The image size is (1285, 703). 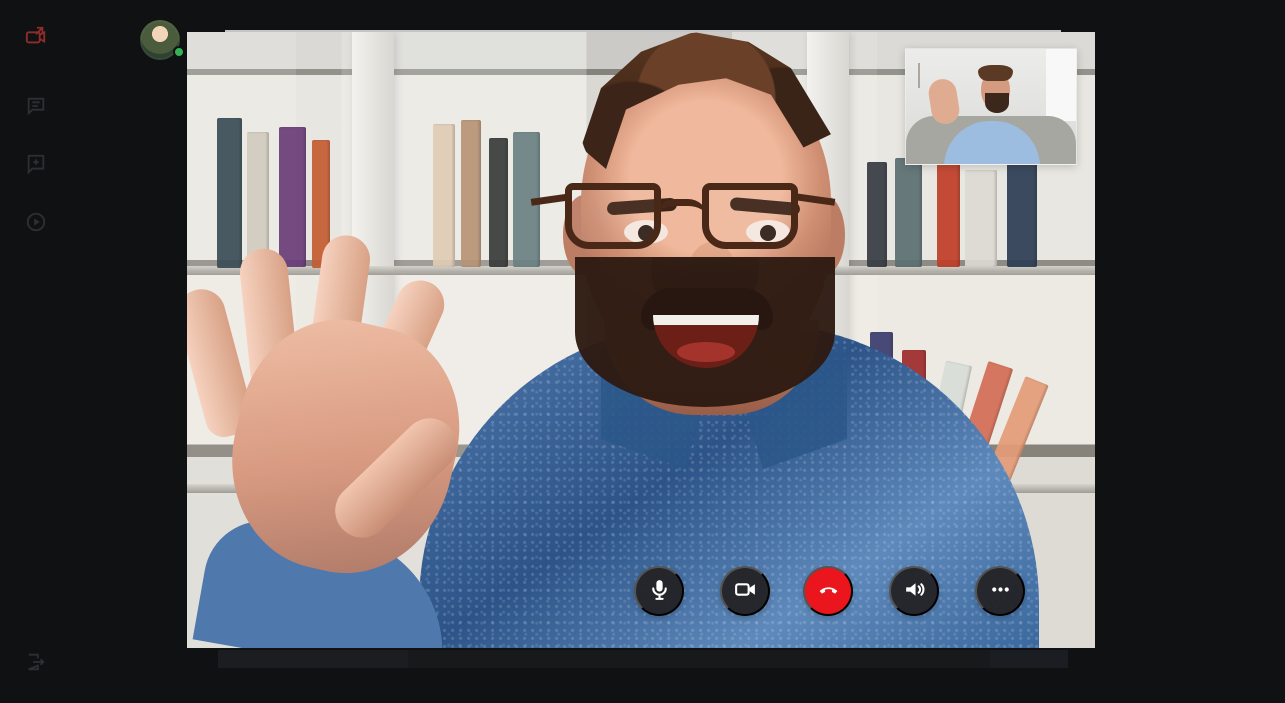 What do you see at coordinates (335, 429) in the screenshot?
I see `waving-hand` at bounding box center [335, 429].